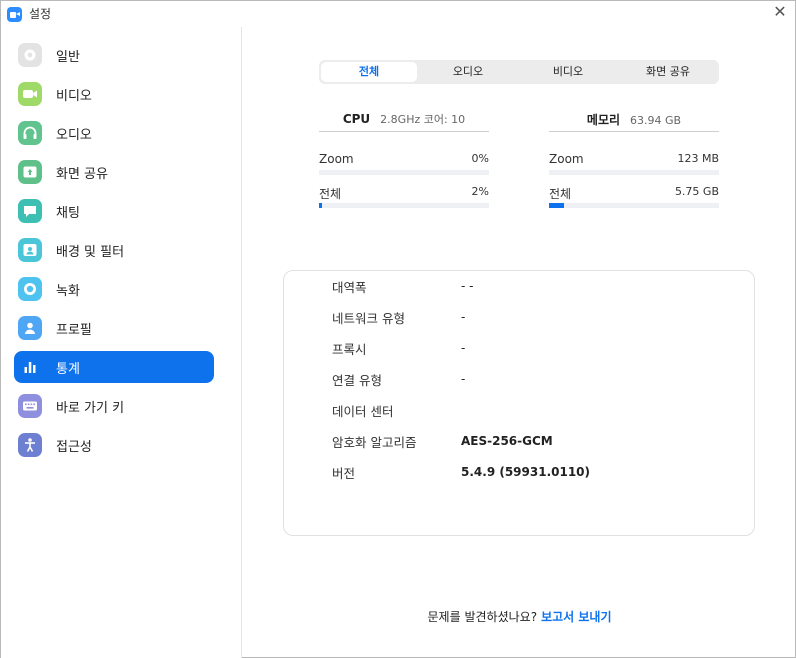  Describe the element at coordinates (556, 205) in the screenshot. I see `memory-total-bar-fill` at that location.